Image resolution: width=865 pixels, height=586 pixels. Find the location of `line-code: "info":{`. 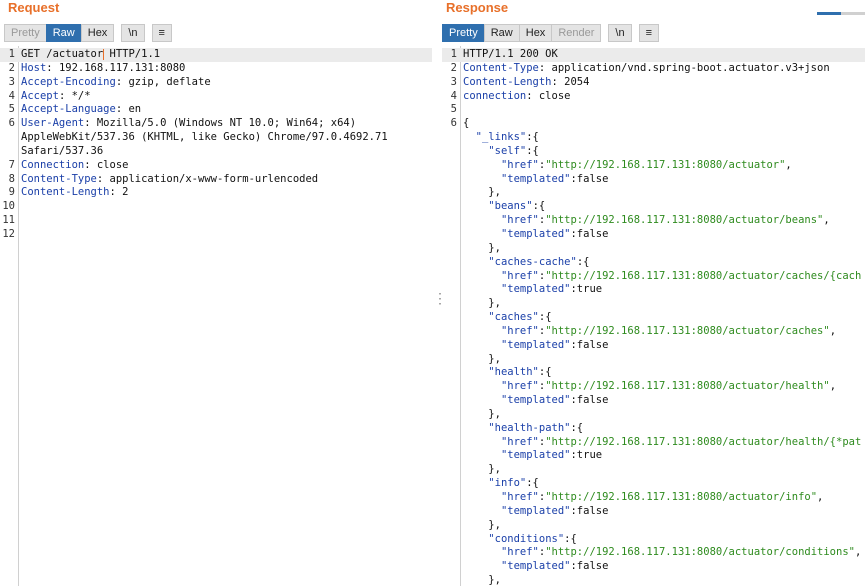

line-code: "info":{ is located at coordinates (501, 484).